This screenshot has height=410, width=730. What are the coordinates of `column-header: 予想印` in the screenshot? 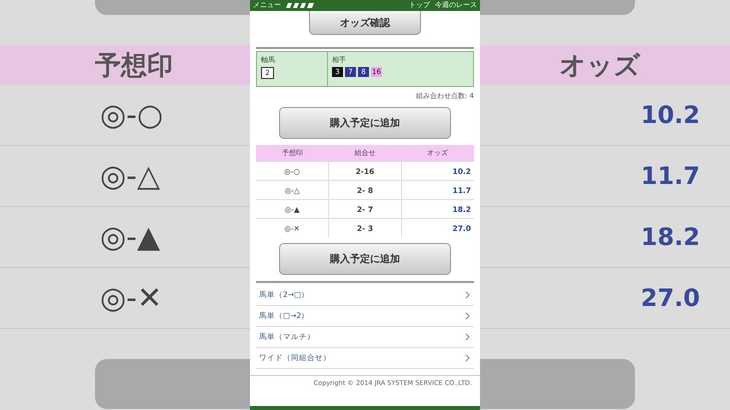 It's located at (134, 66).